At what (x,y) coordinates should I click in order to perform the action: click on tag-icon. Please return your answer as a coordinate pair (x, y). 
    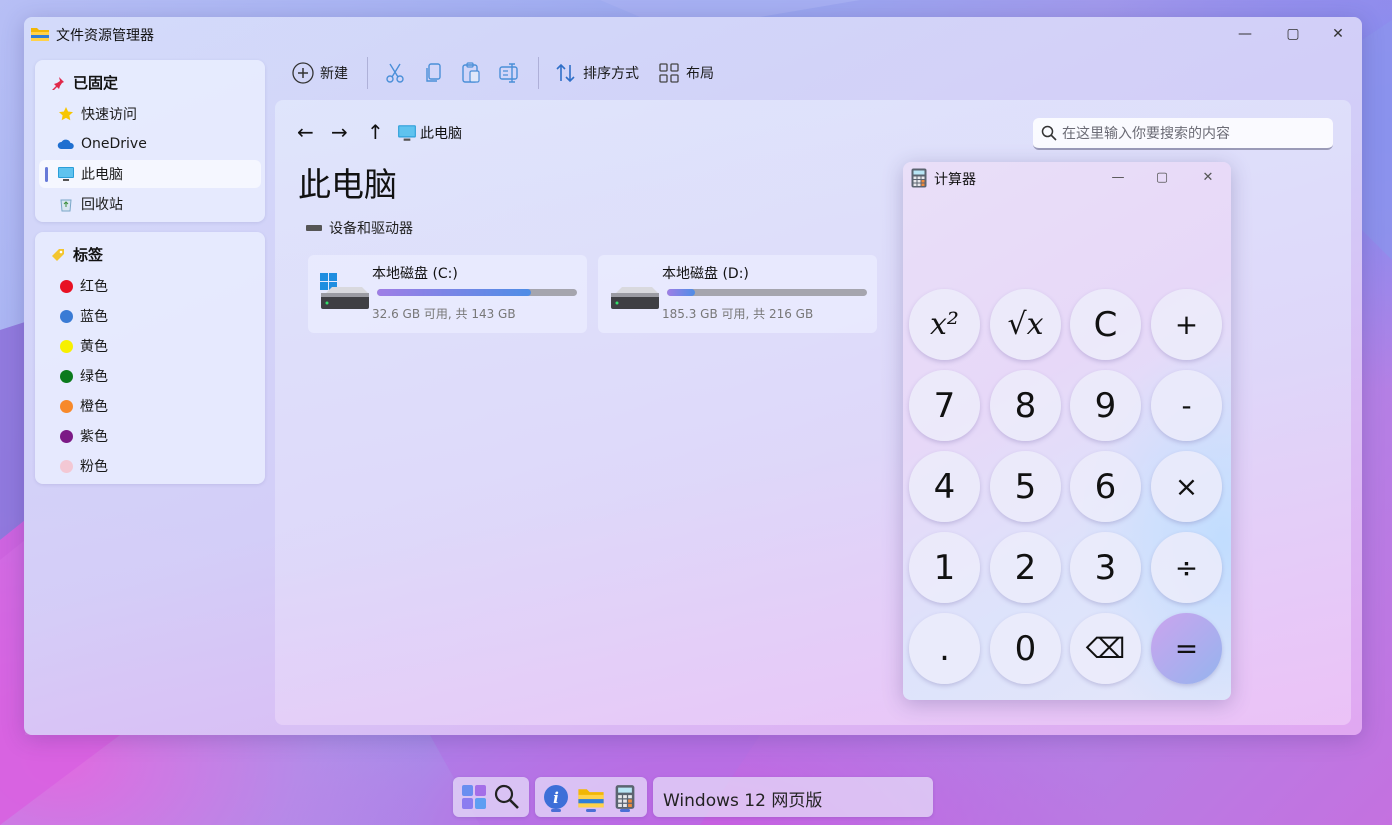
    Looking at the image, I should click on (58, 254).